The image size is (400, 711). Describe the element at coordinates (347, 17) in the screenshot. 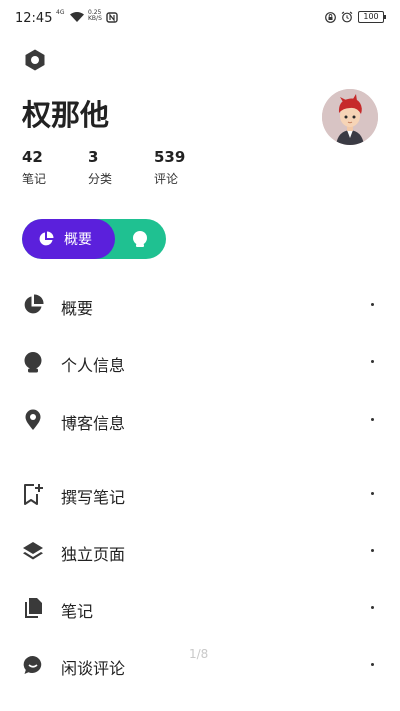

I see `alarm-icon` at that location.